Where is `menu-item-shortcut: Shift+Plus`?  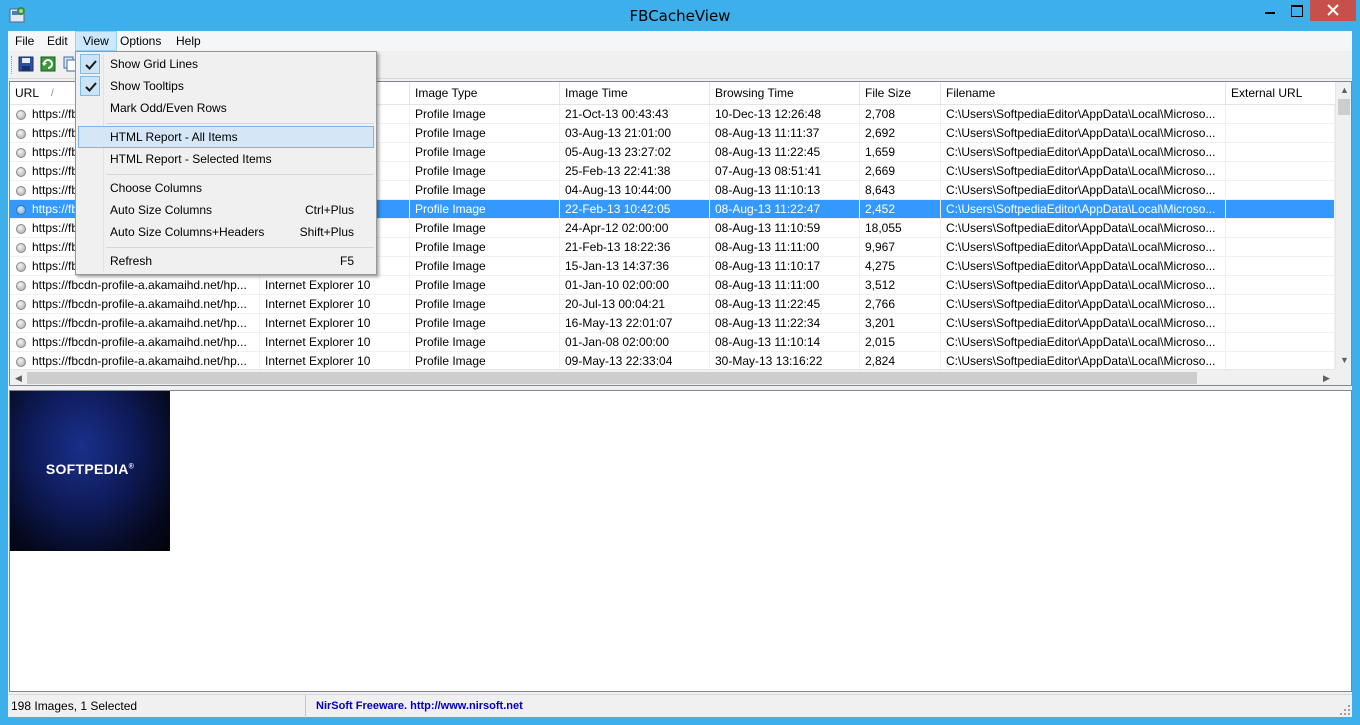
menu-item-shortcut: Shift+Plus is located at coordinates (326, 232).